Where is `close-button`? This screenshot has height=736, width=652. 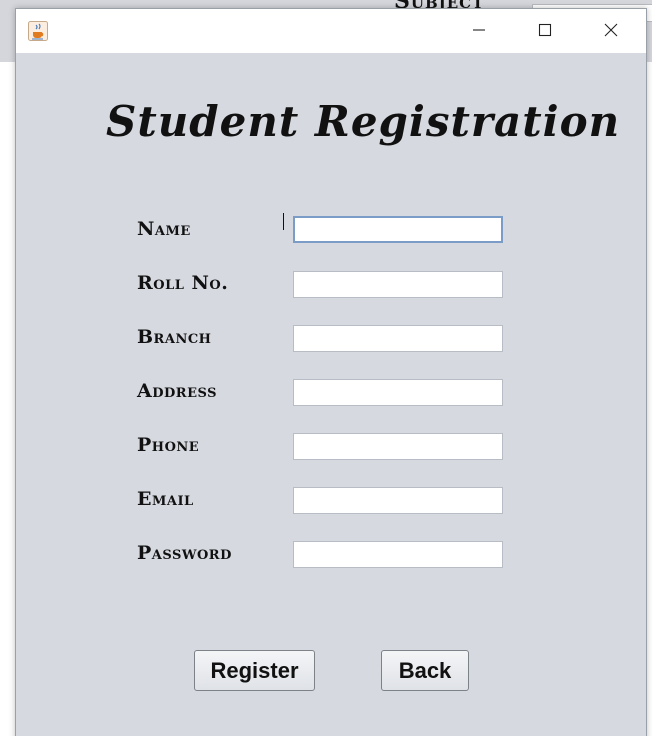
close-button is located at coordinates (611, 31).